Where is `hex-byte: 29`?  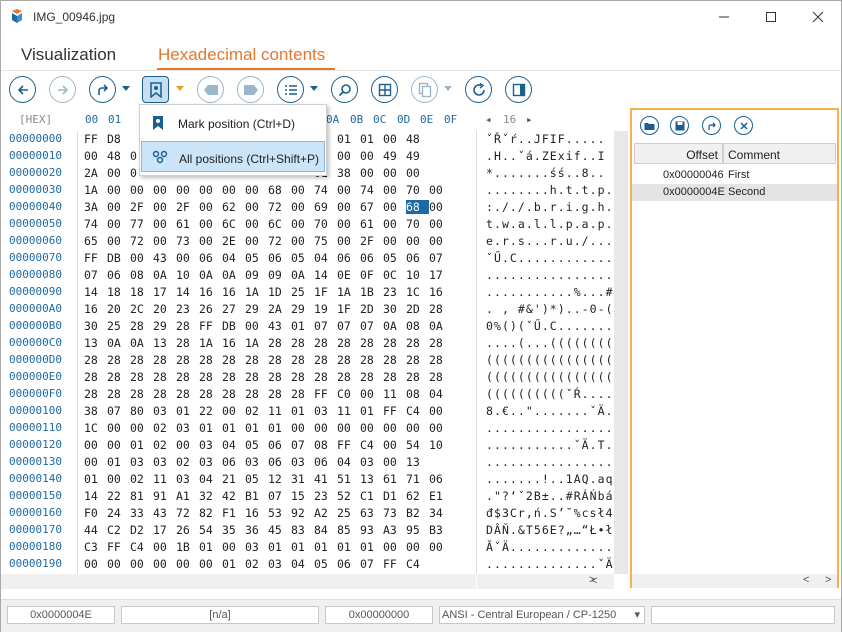 hex-byte: 29 is located at coordinates (256, 309).